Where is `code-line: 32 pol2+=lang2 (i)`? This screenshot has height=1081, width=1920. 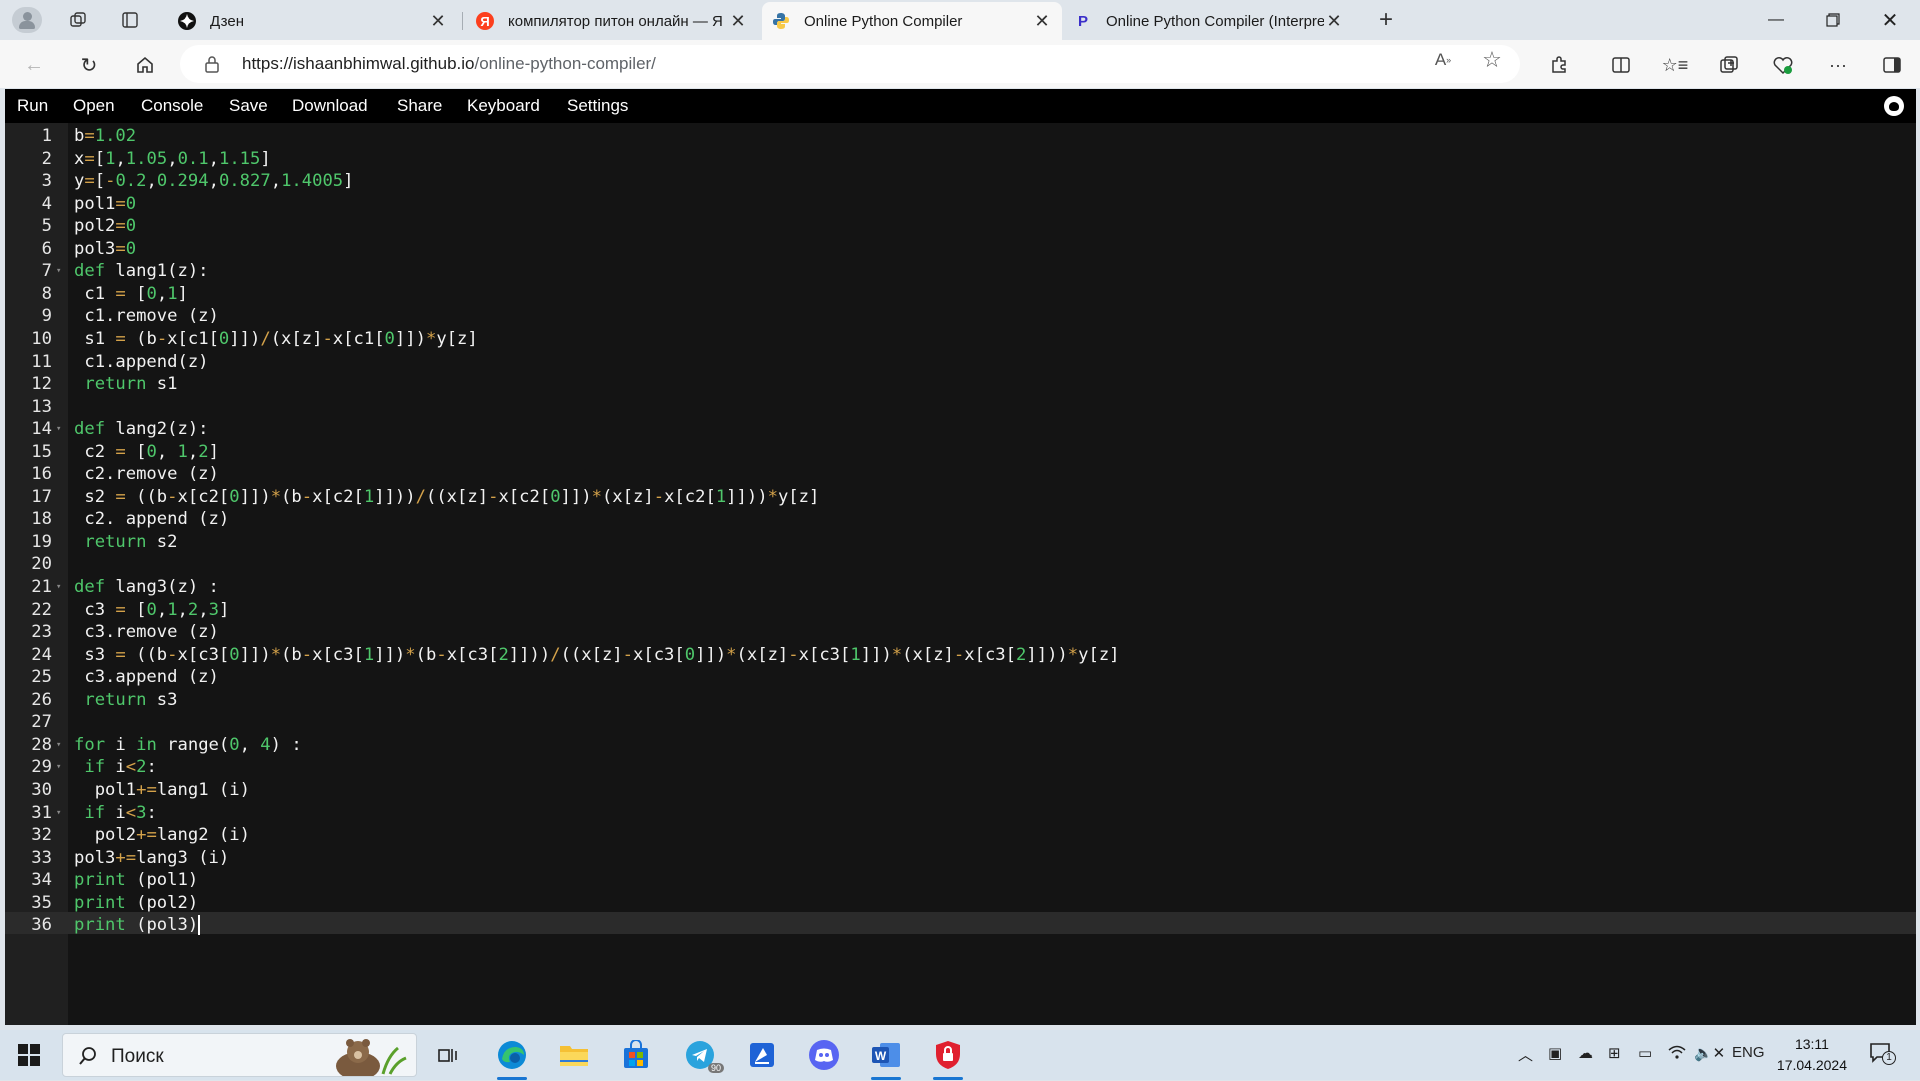
code-line: 32 pol2+=lang2 (i) is located at coordinates (960, 835).